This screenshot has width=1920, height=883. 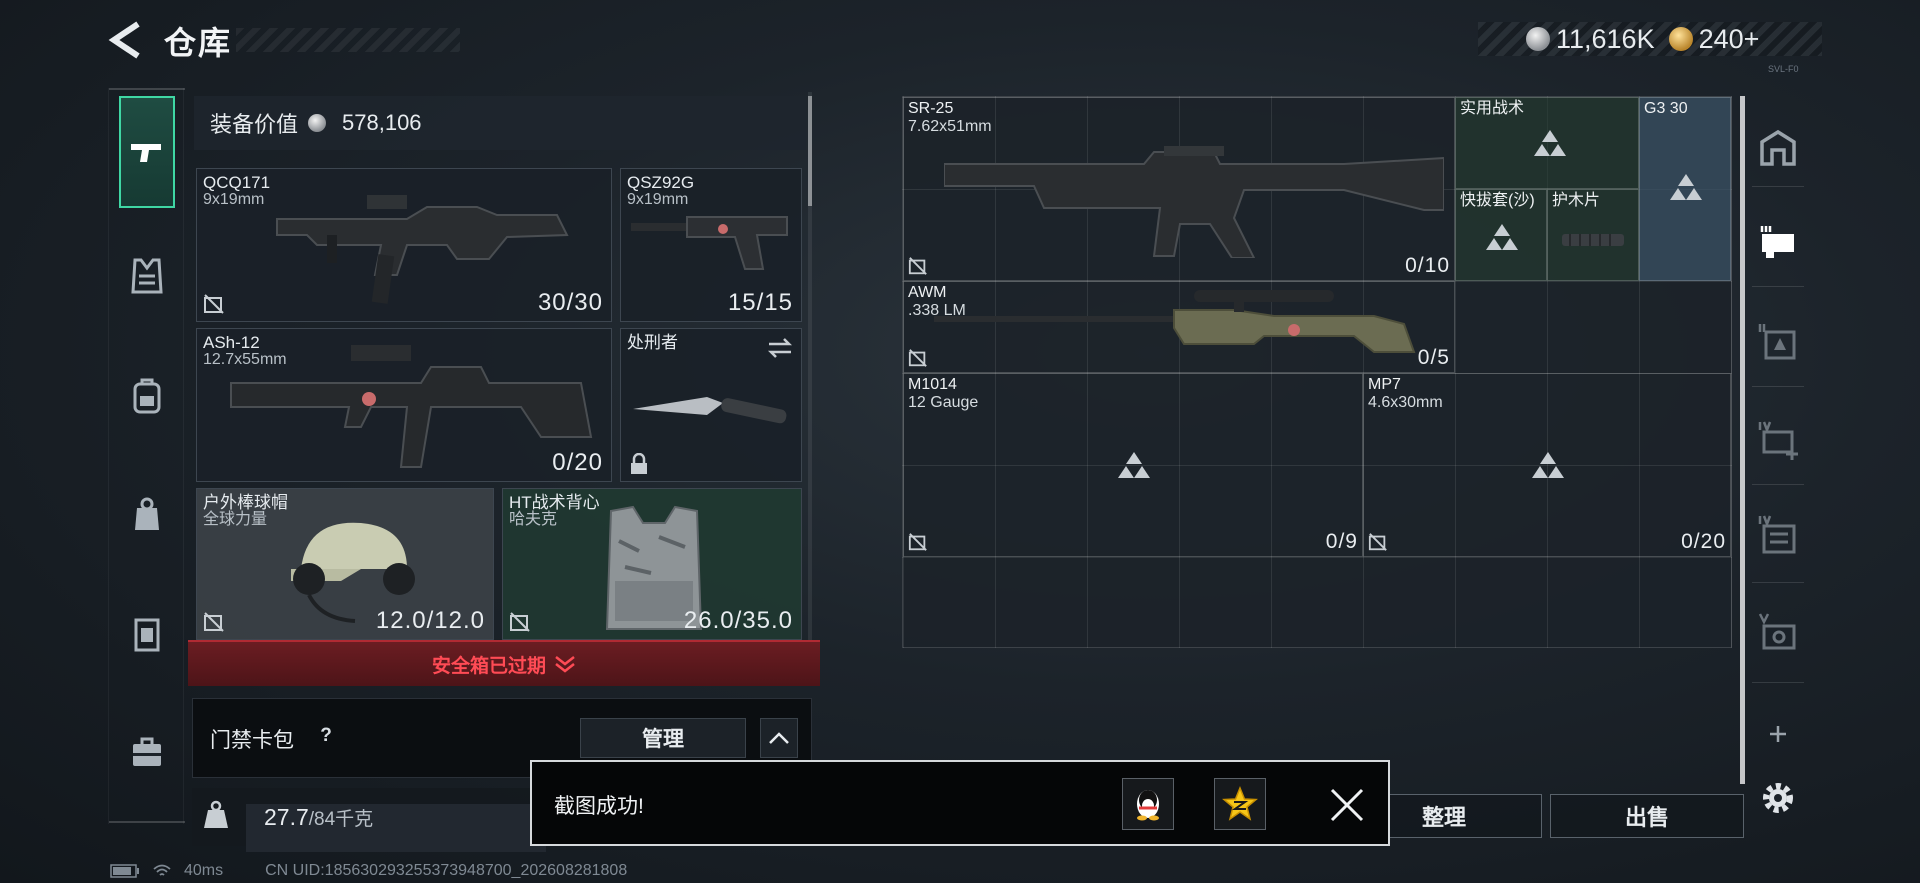 What do you see at coordinates (1384, 384) in the screenshot?
I see `item-name: MP7` at bounding box center [1384, 384].